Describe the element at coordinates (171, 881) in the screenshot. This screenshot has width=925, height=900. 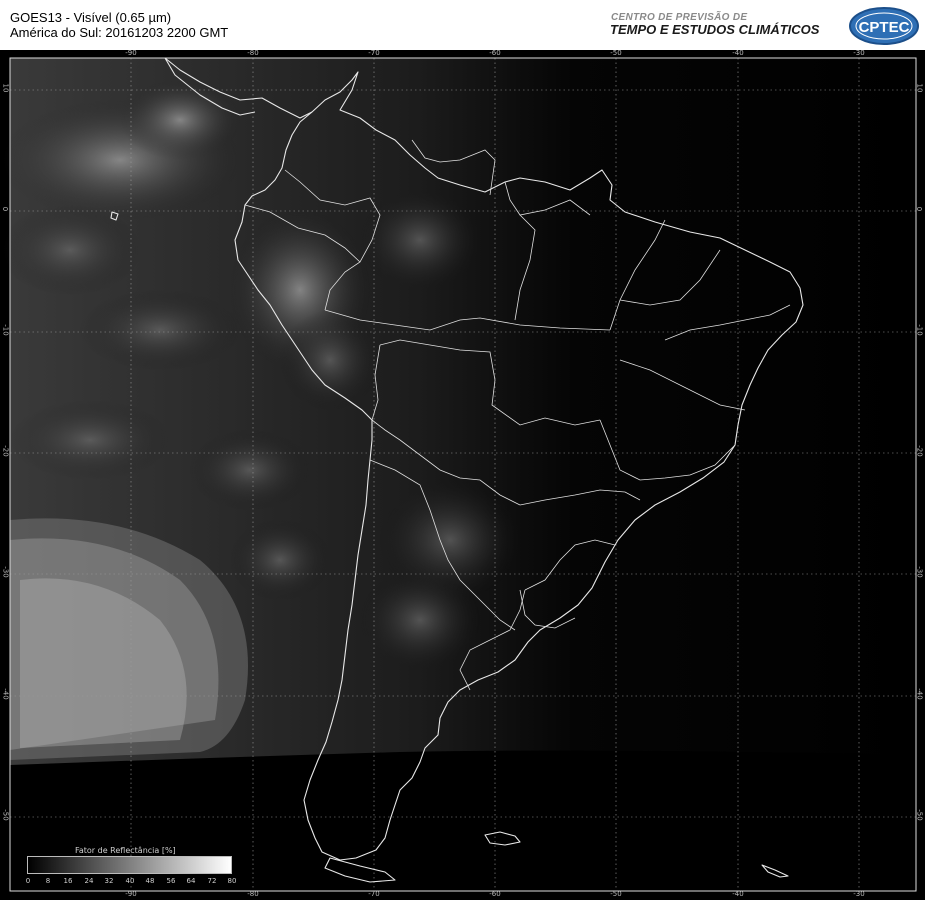
I see `legend-tick: 56` at that location.